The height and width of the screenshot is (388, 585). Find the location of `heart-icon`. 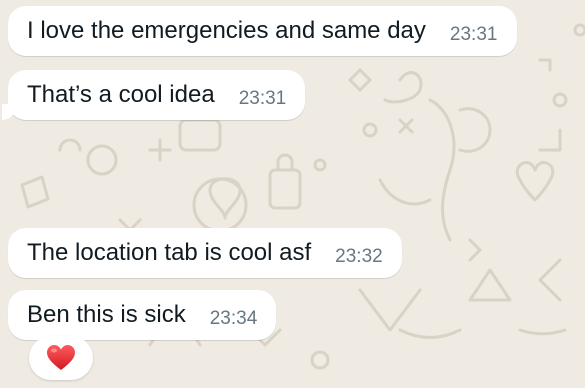

heart-icon is located at coordinates (61, 357).